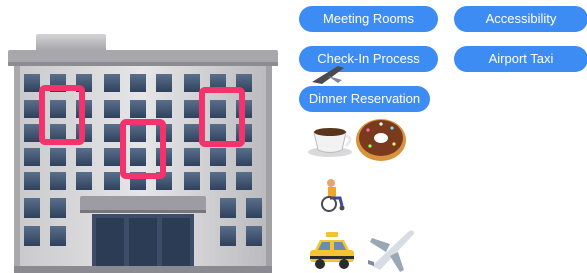  Describe the element at coordinates (330, 142) in the screenshot. I see `coffee-icon` at that location.